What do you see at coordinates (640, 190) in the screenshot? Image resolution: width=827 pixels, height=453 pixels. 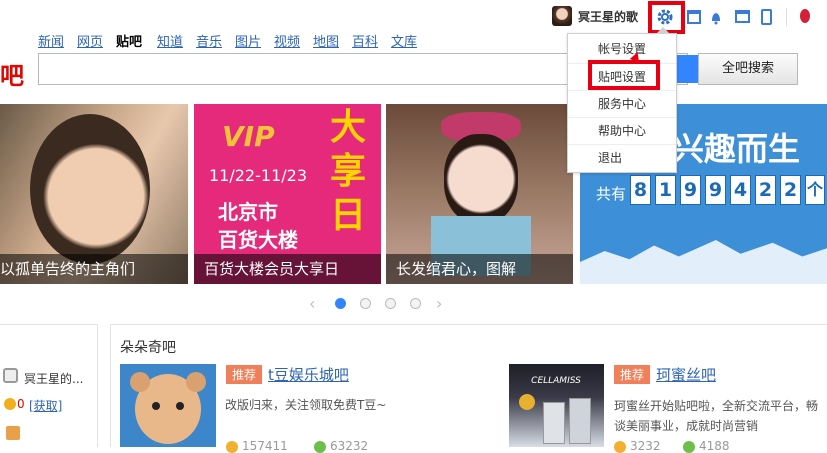 I see `counter-digit-1: 8` at bounding box center [640, 190].